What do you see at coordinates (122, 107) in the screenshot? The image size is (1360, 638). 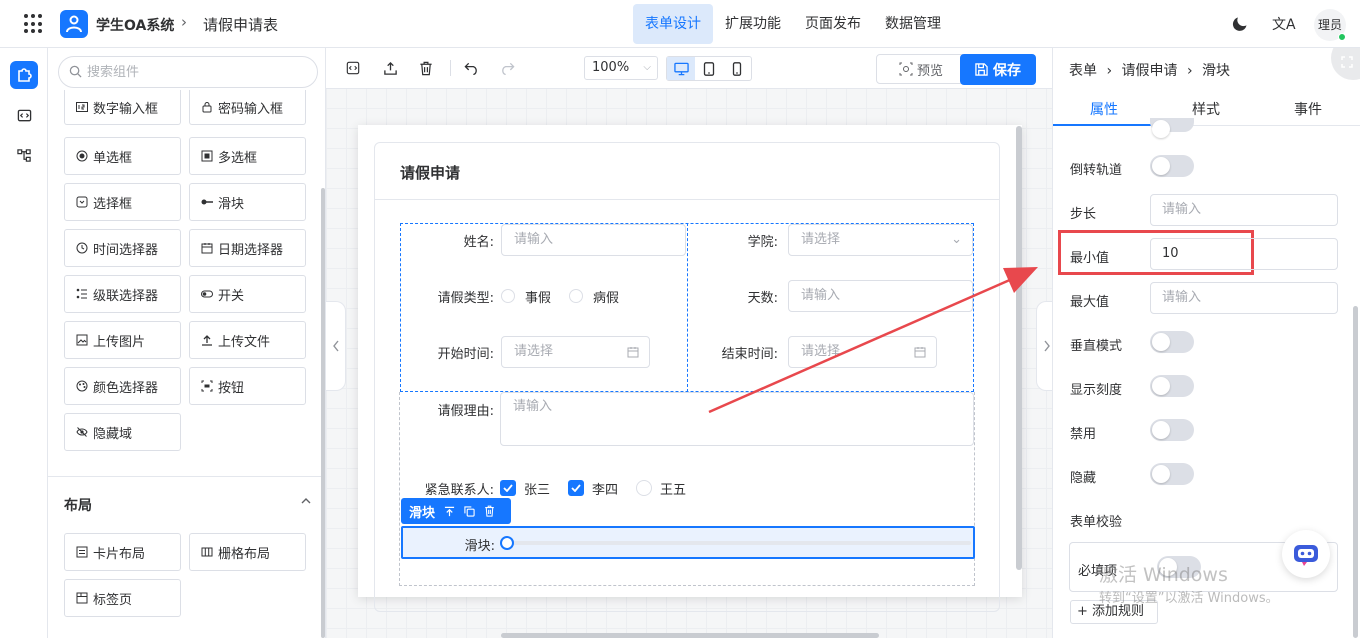 I see `comp-number-input: 数字输入框` at bounding box center [122, 107].